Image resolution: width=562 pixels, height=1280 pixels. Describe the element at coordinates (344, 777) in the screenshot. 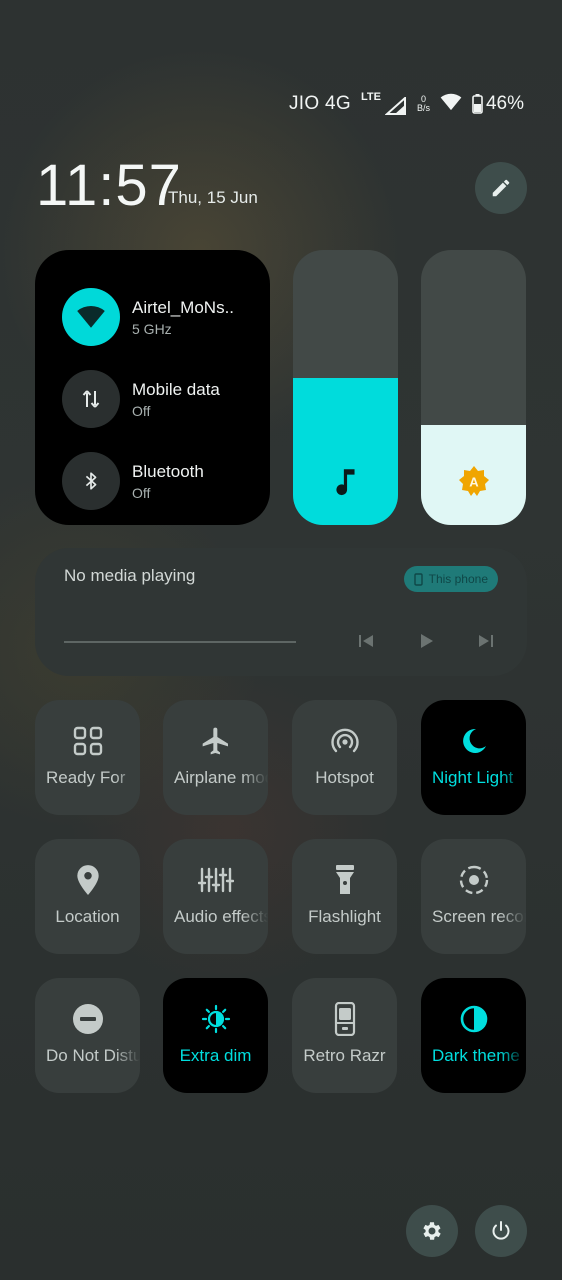

I see `tile-label: Hotspot` at that location.